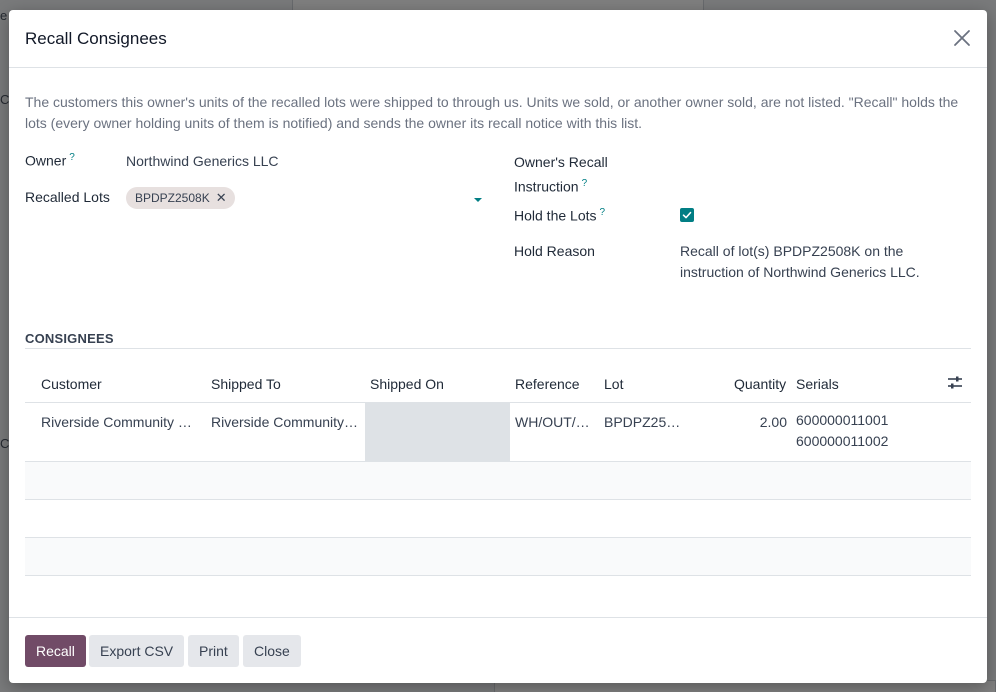 This screenshot has height=692, width=996. What do you see at coordinates (498, 650) in the screenshot?
I see `dialog-footer: Recall Export CSV Print Close` at bounding box center [498, 650].